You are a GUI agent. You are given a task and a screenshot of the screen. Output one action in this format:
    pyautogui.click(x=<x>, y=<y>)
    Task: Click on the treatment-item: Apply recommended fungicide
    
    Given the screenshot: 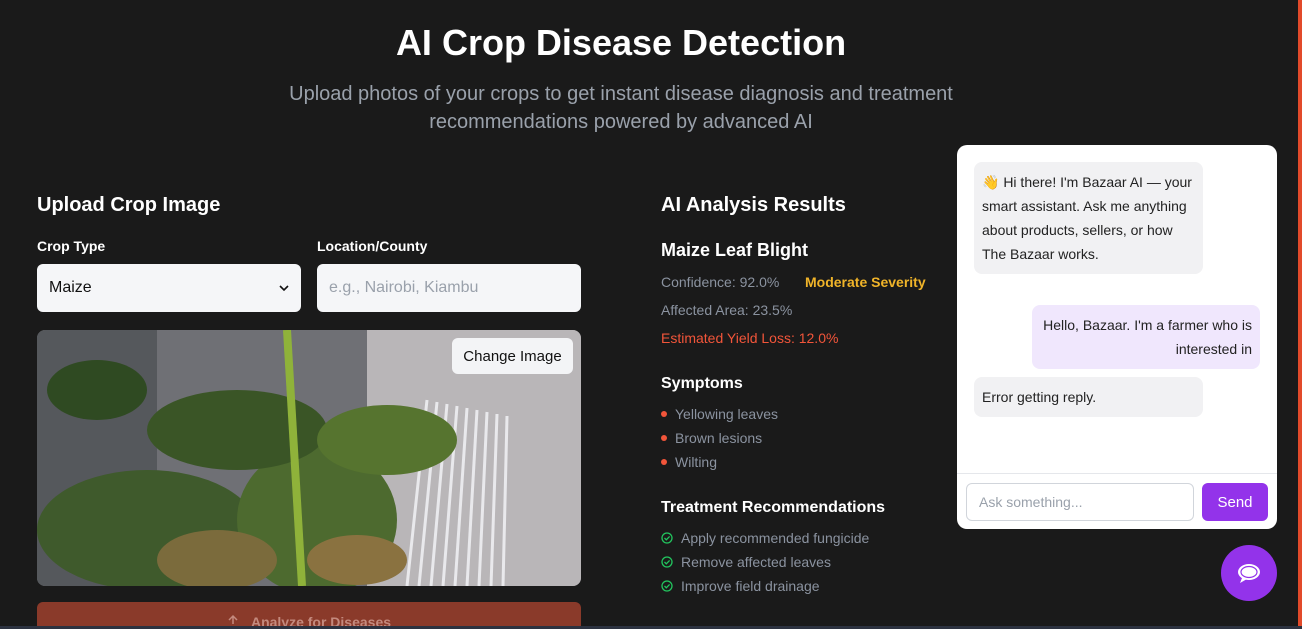 What is the action you would take?
    pyautogui.click(x=765, y=538)
    